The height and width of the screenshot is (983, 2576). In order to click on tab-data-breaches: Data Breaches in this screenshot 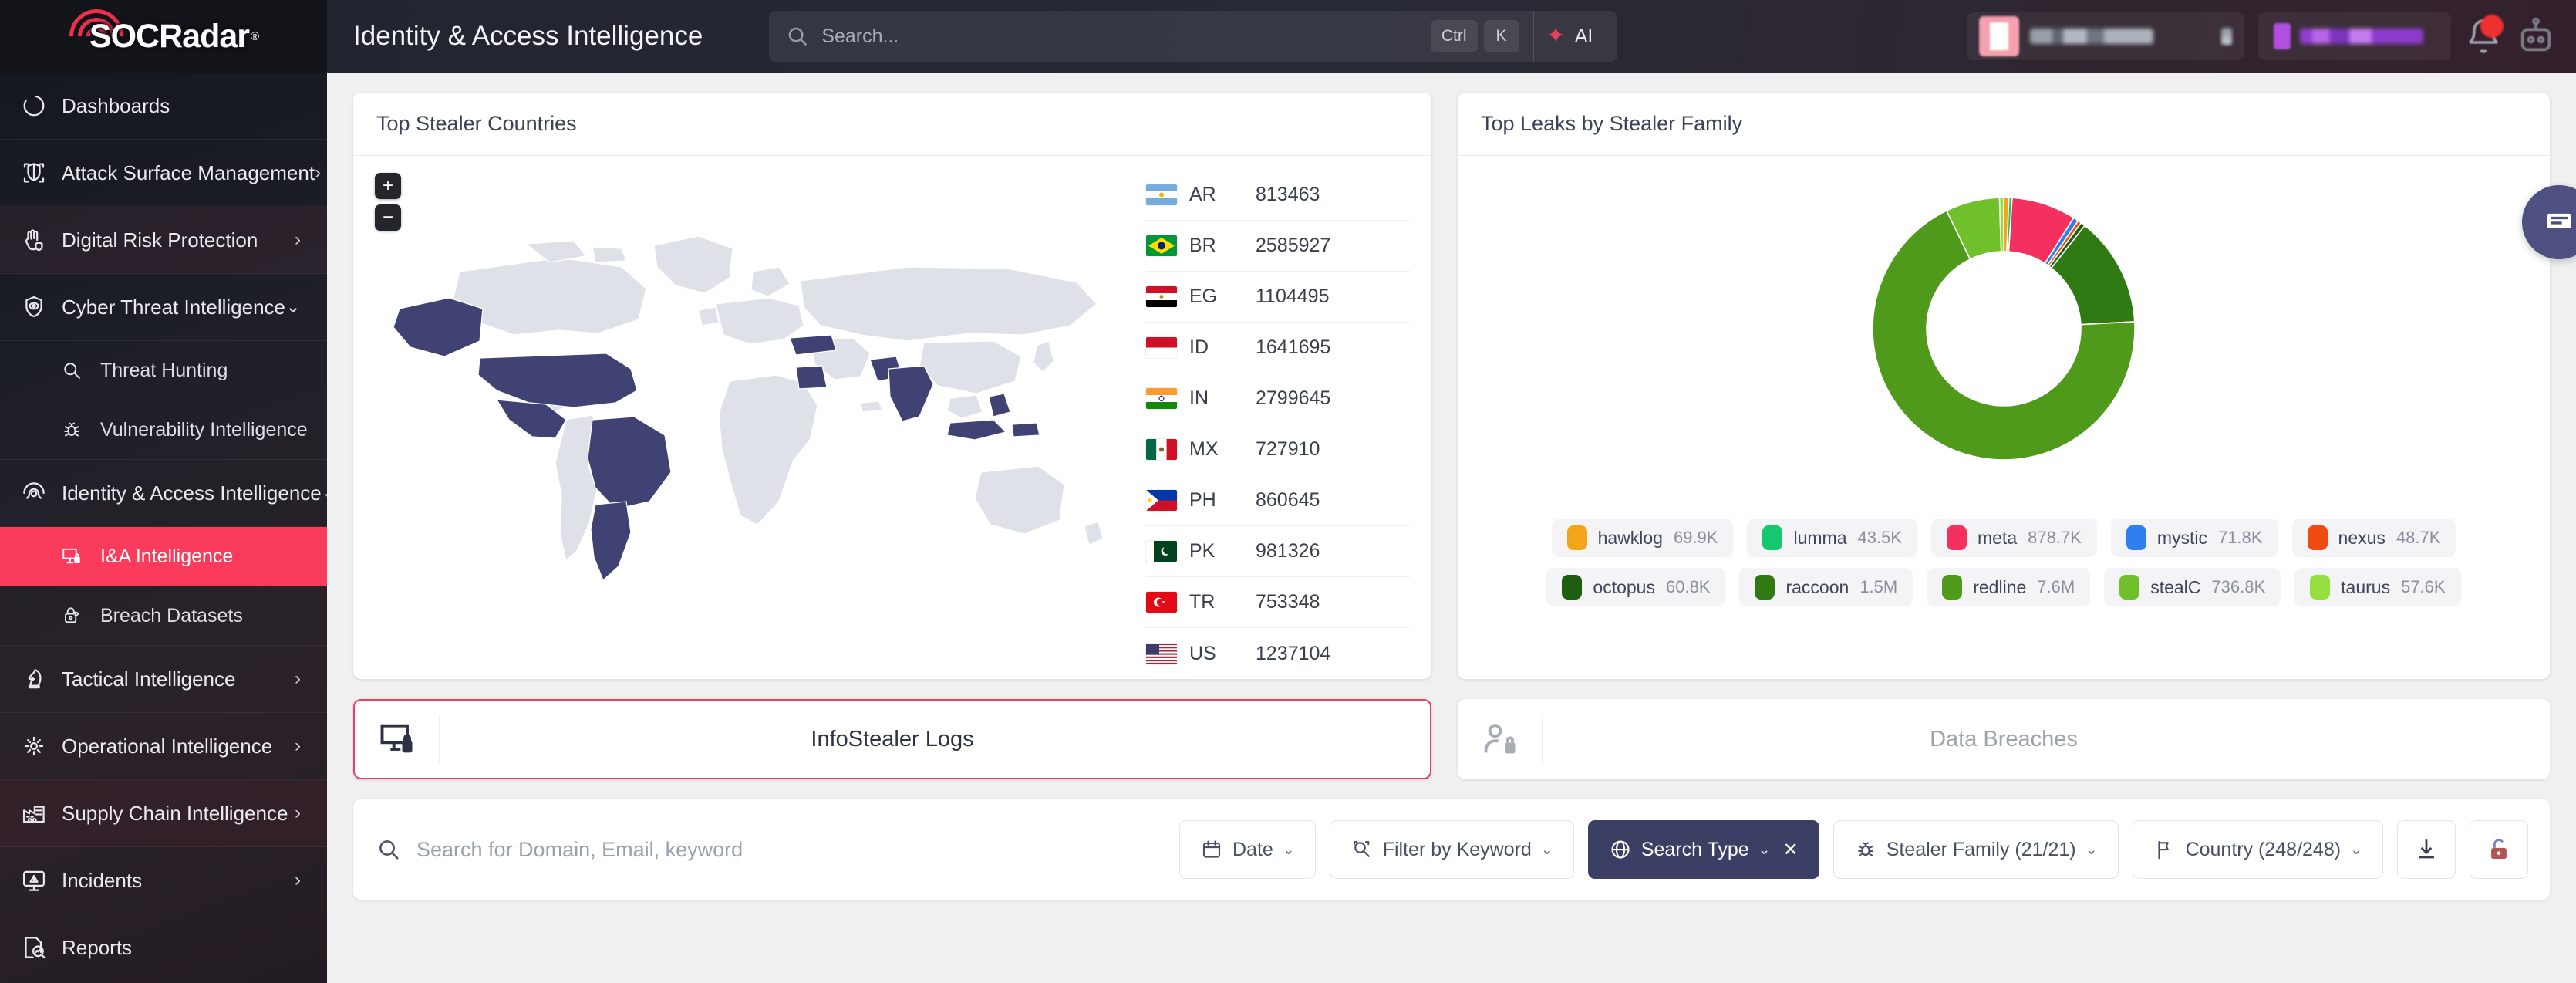, I will do `click(2004, 739)`.